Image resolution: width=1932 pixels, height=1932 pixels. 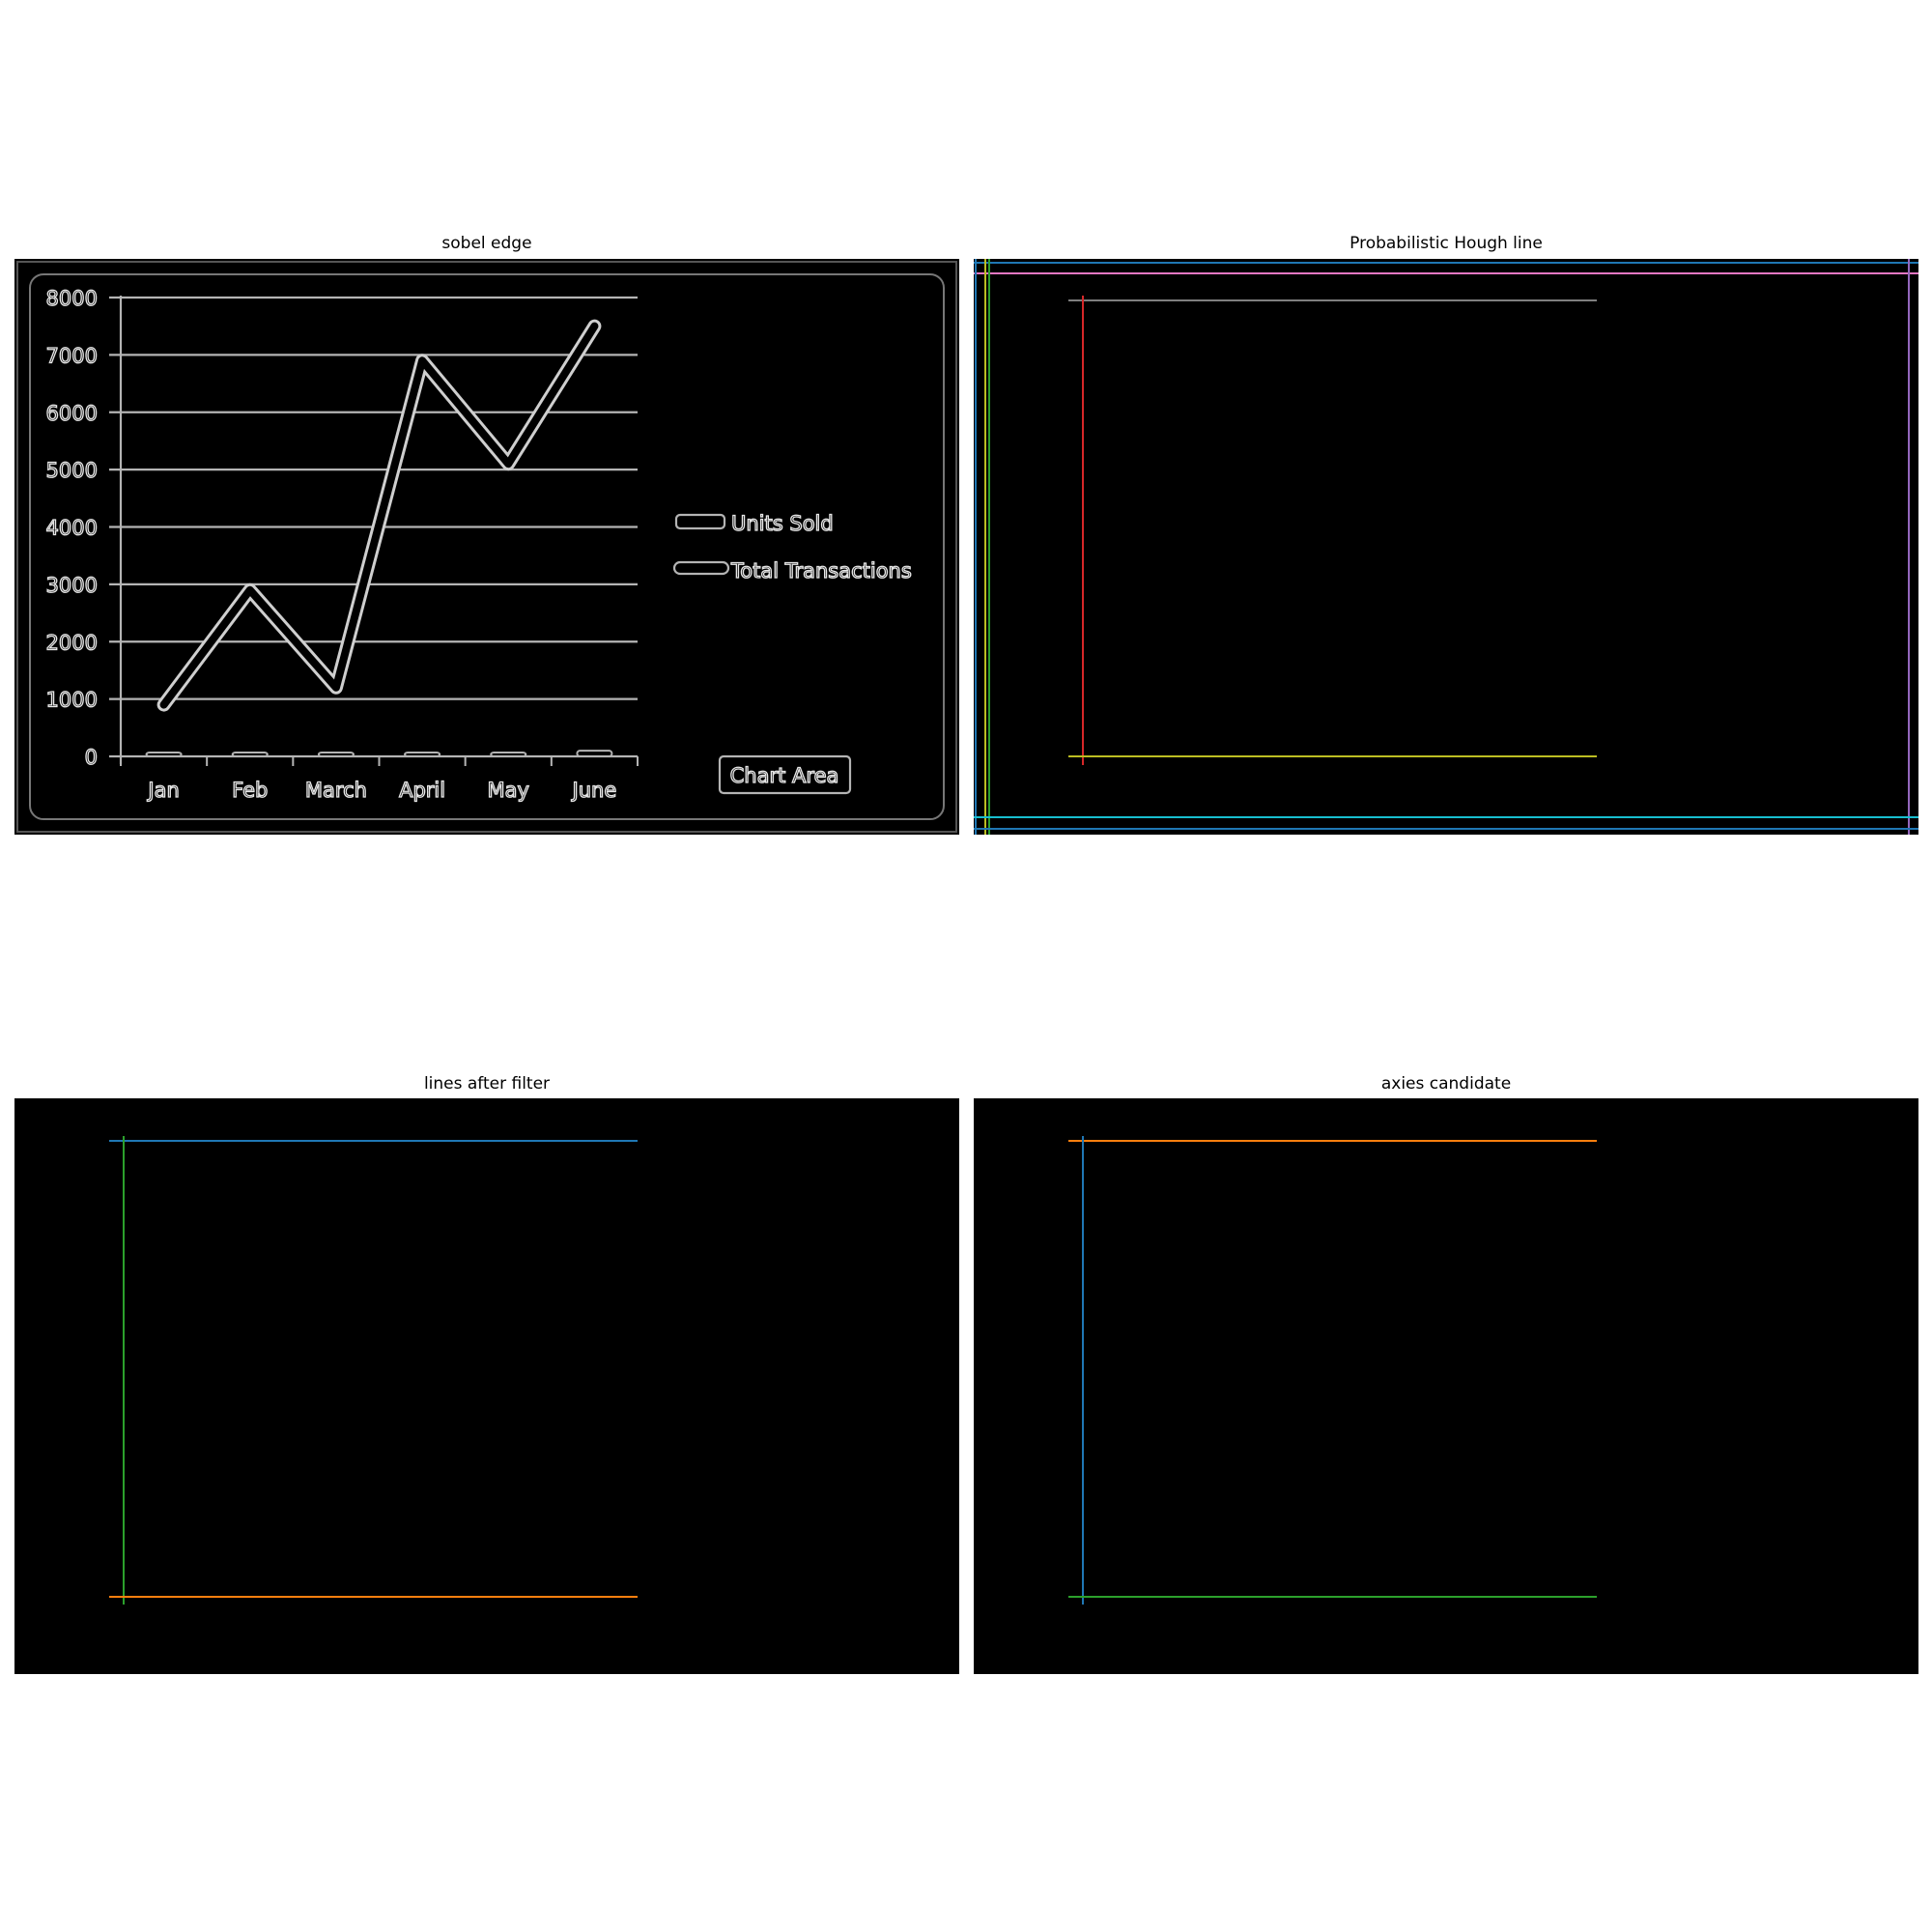 What do you see at coordinates (486, 243) in the screenshot?
I see `sobel-panel-title: sobel edge` at bounding box center [486, 243].